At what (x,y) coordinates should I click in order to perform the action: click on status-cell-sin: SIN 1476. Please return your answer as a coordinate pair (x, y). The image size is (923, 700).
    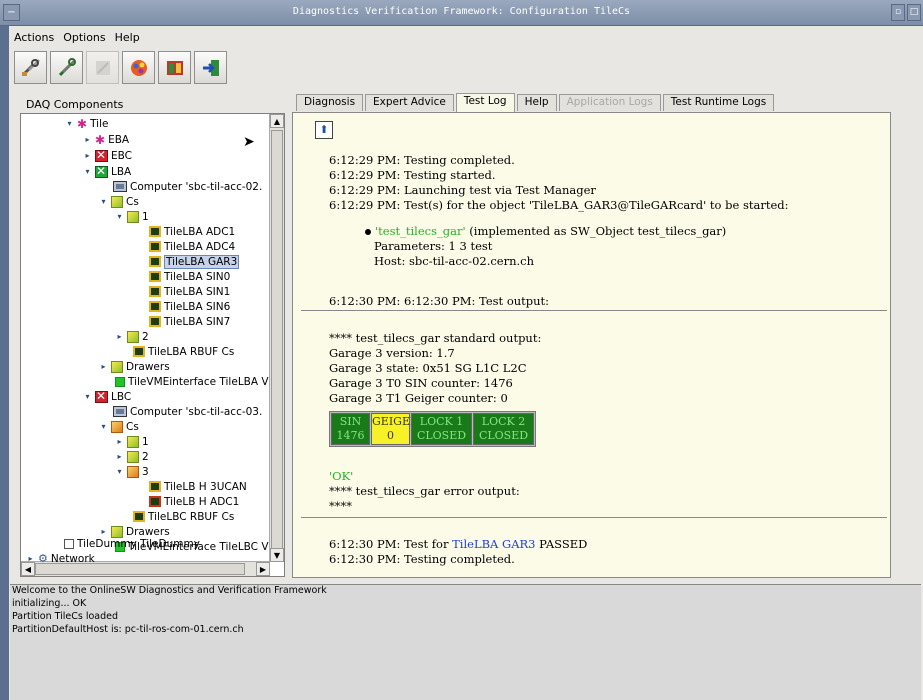
    Looking at the image, I should click on (350, 429).